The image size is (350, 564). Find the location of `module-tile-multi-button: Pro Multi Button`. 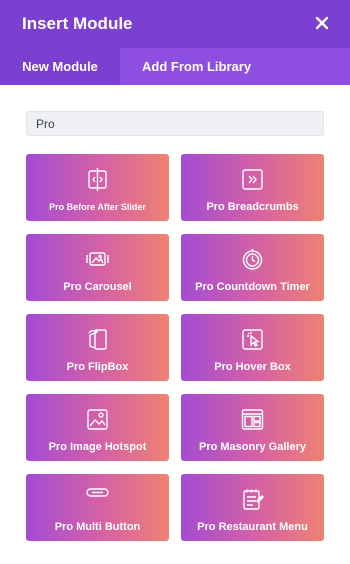

module-tile-multi-button: Pro Multi Button is located at coordinates (97, 507).